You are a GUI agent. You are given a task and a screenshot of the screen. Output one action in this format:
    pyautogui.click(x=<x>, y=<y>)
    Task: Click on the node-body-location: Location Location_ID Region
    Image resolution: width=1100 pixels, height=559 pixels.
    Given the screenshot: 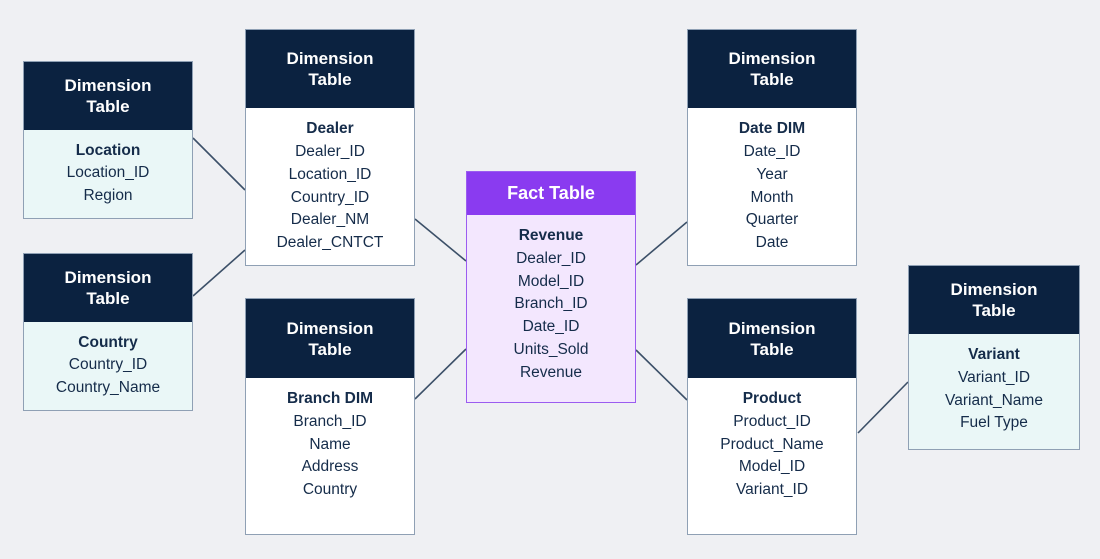 What is the action you would take?
    pyautogui.click(x=108, y=173)
    